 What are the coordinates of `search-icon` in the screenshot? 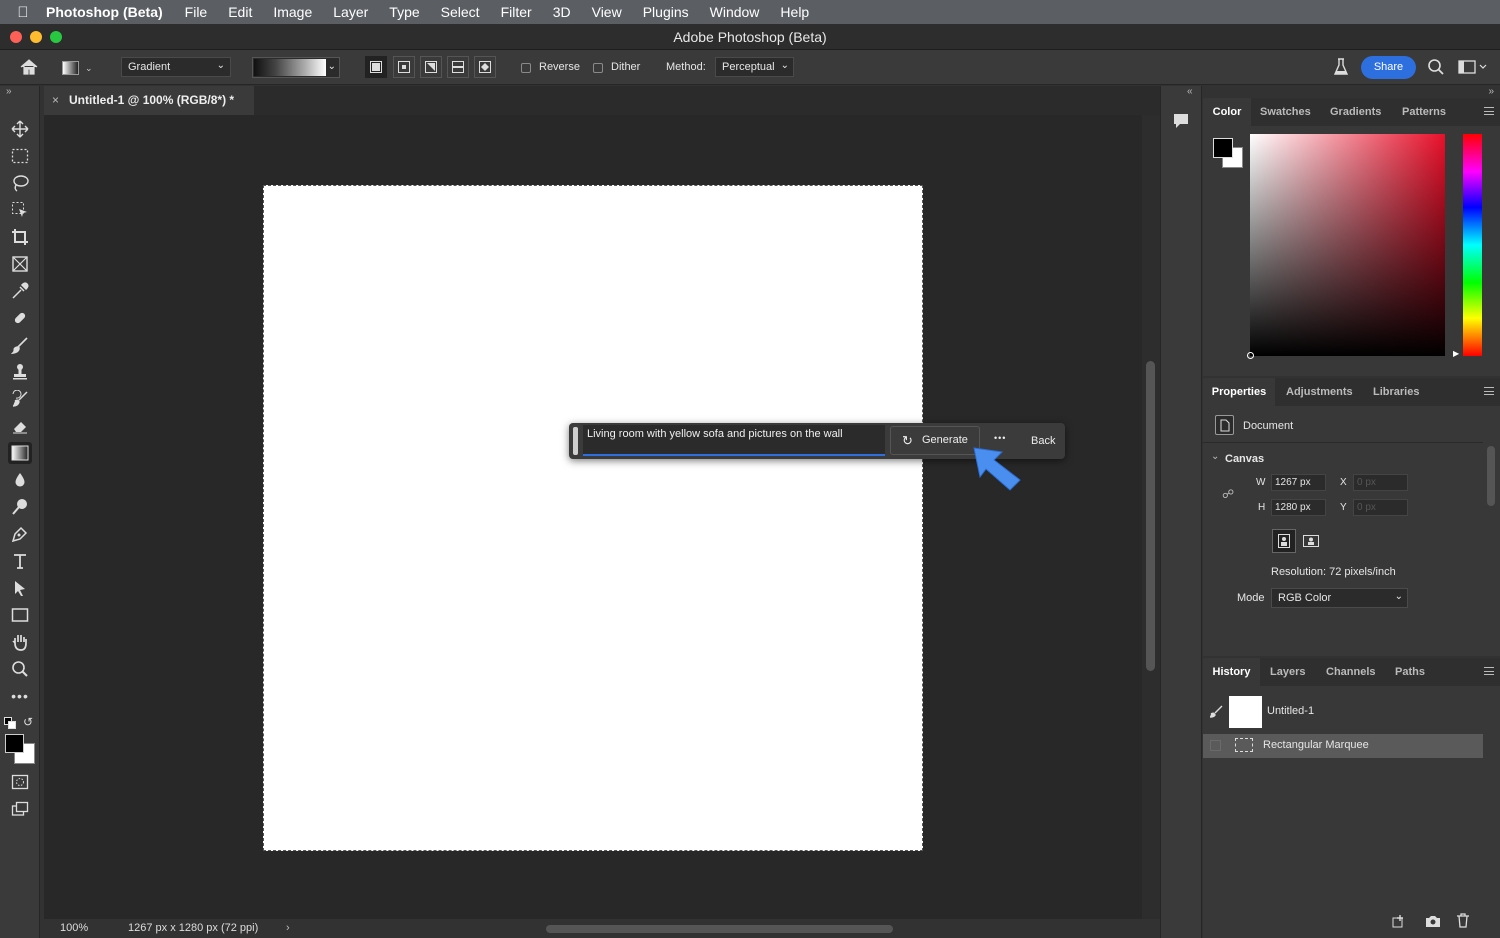 It's located at (1436, 68).